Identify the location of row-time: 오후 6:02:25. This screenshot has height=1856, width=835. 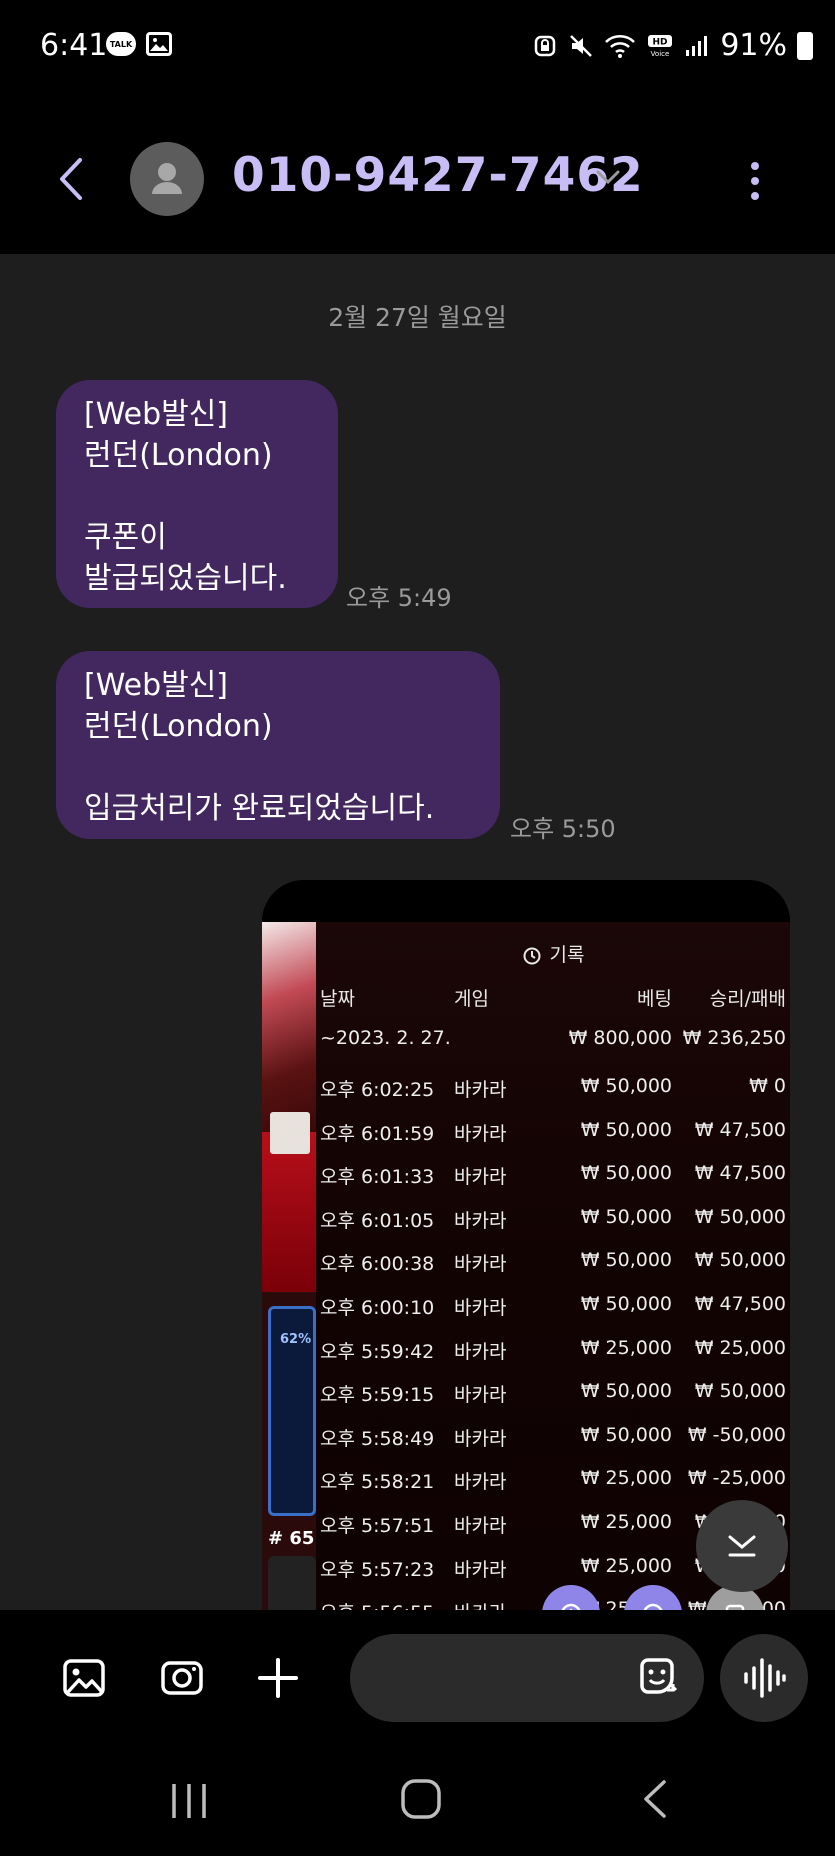
(377, 1090).